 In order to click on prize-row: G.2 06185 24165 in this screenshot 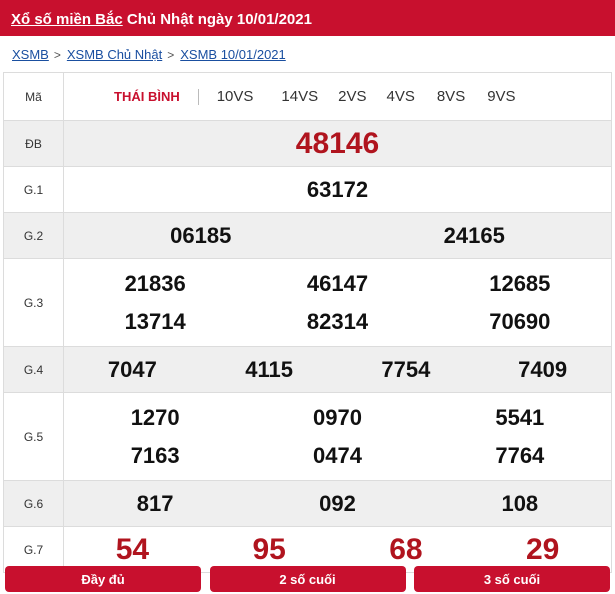, I will do `click(307, 235)`.